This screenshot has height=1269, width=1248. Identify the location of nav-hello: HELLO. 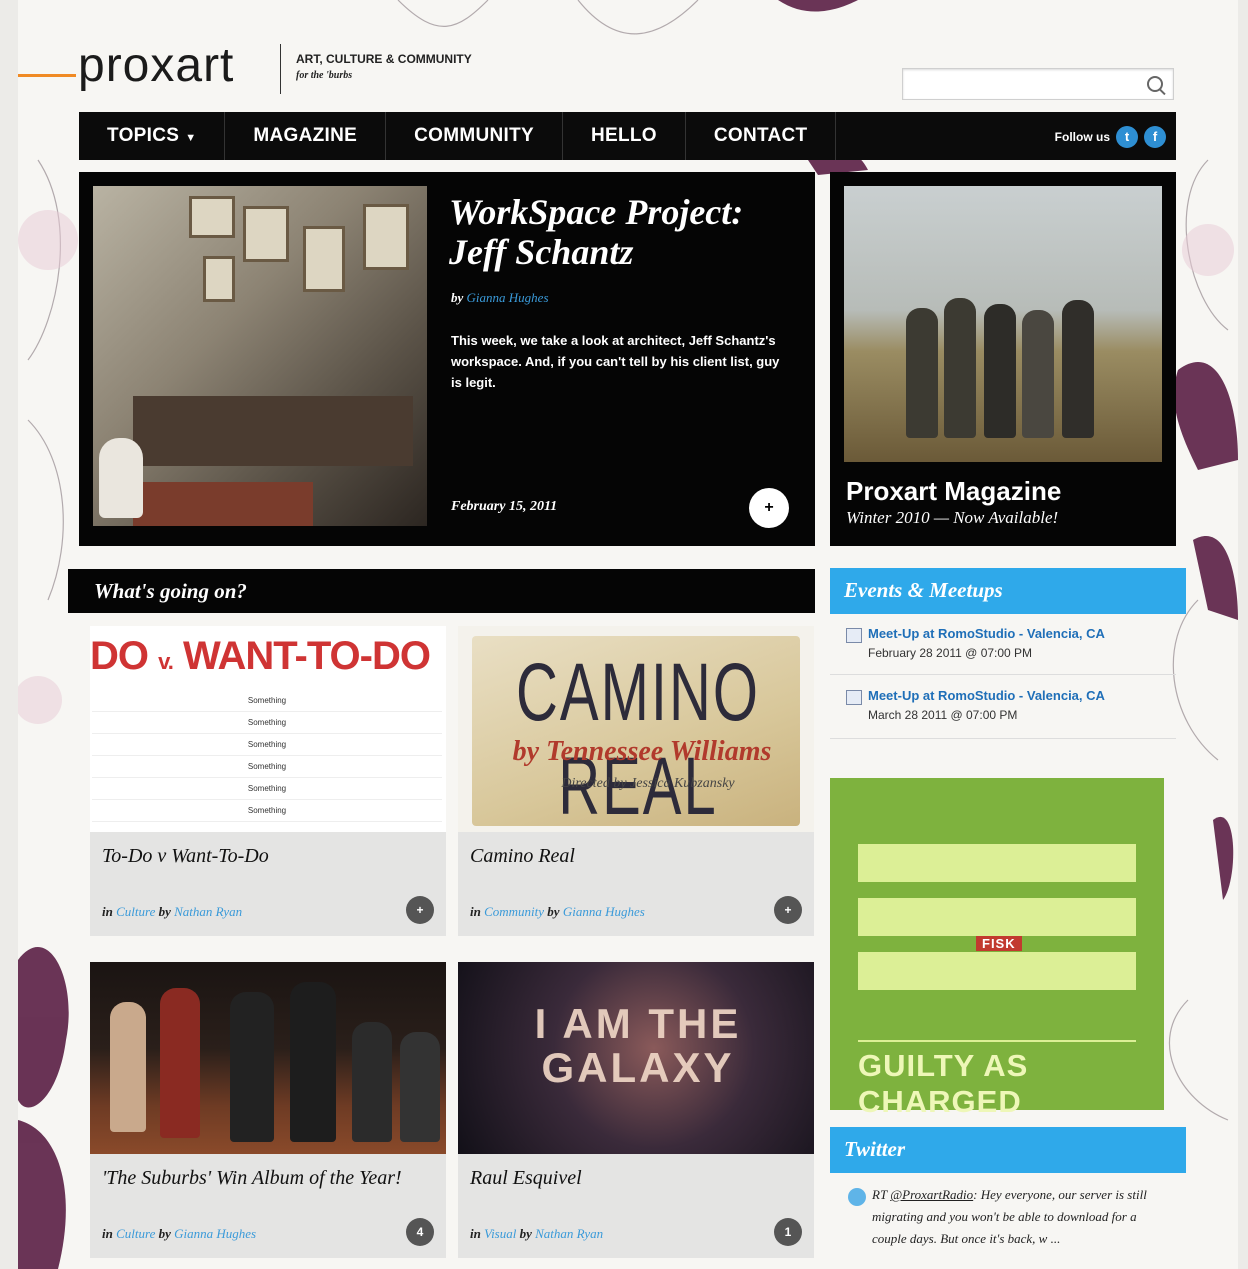
(624, 136).